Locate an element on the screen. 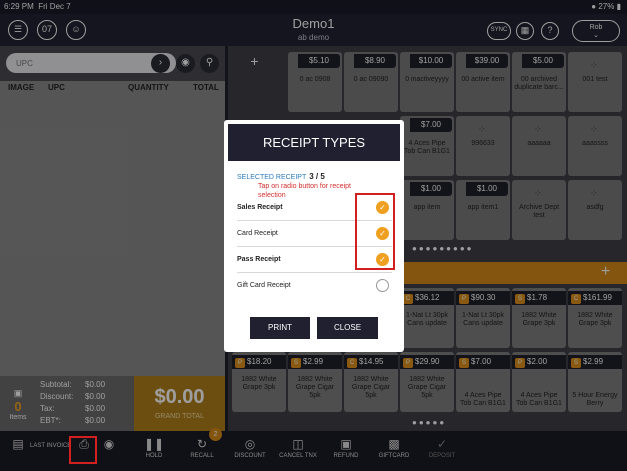  selected-receipt-row: SELECTED RECEIPT 3 / 5 is located at coordinates (281, 176).